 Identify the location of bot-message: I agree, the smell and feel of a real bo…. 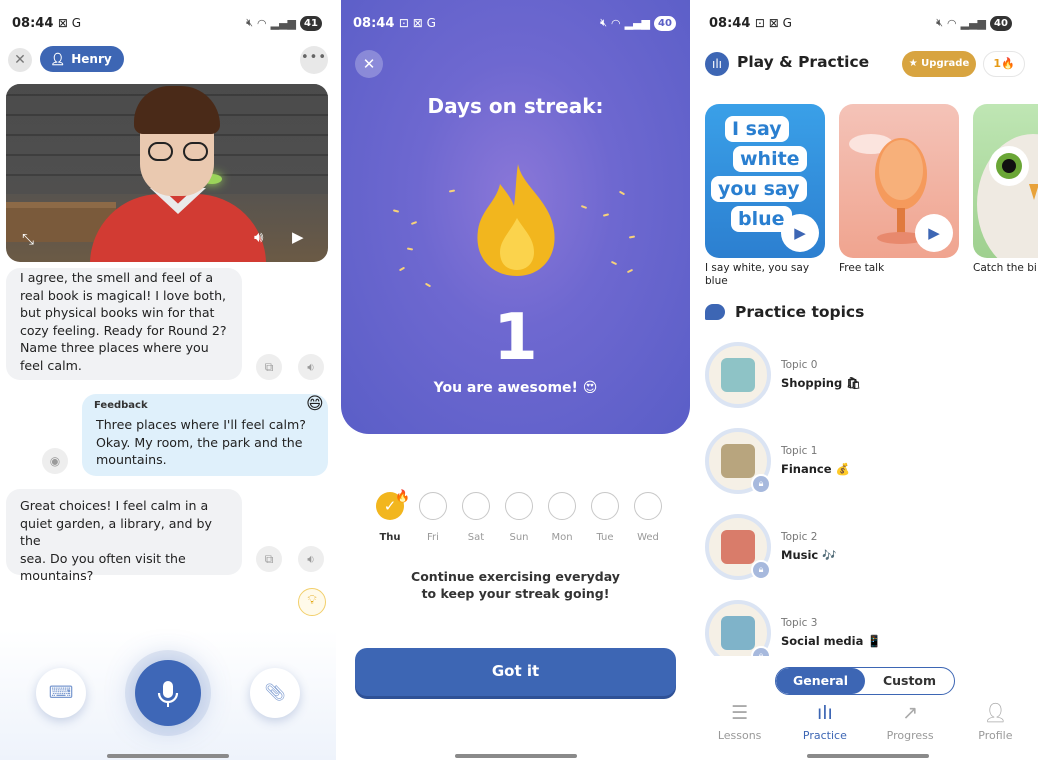
(124, 324).